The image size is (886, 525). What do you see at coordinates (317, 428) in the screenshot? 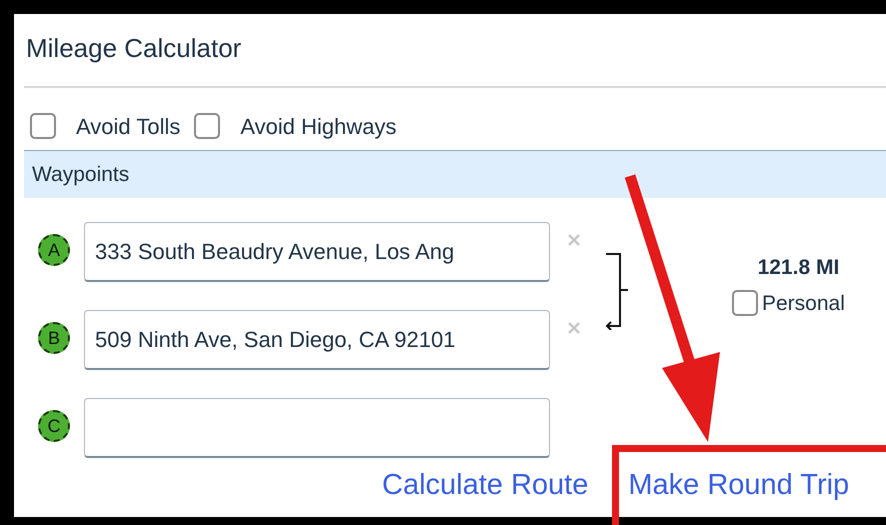
I see `address-field` at bounding box center [317, 428].